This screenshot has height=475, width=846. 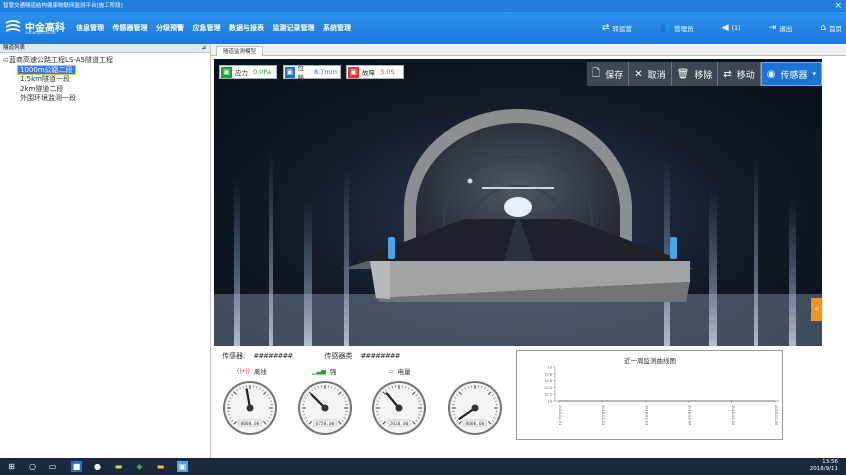 I want to click on tree-item-label: 1000m公路二段, so click(x=46, y=69).